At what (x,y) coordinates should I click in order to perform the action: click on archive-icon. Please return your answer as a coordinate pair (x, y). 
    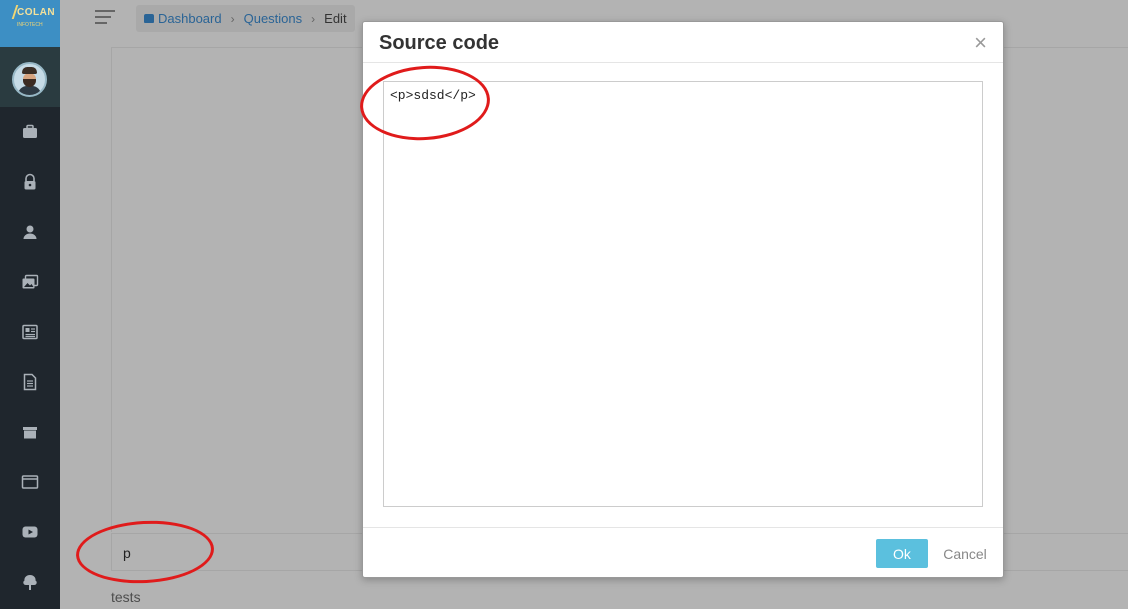
    Looking at the image, I should click on (30, 433).